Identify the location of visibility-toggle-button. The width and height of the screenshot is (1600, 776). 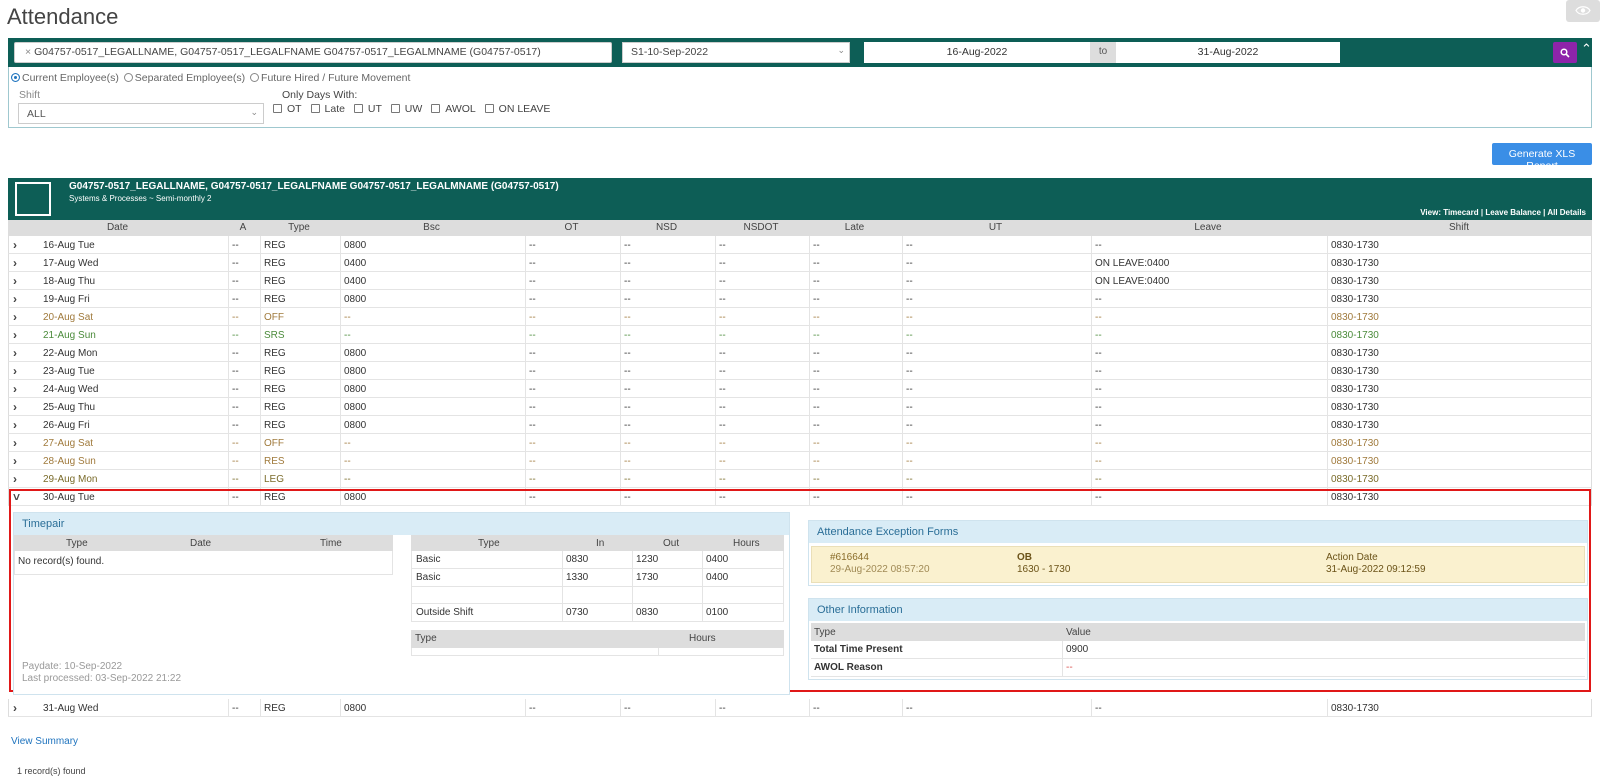
(1583, 11).